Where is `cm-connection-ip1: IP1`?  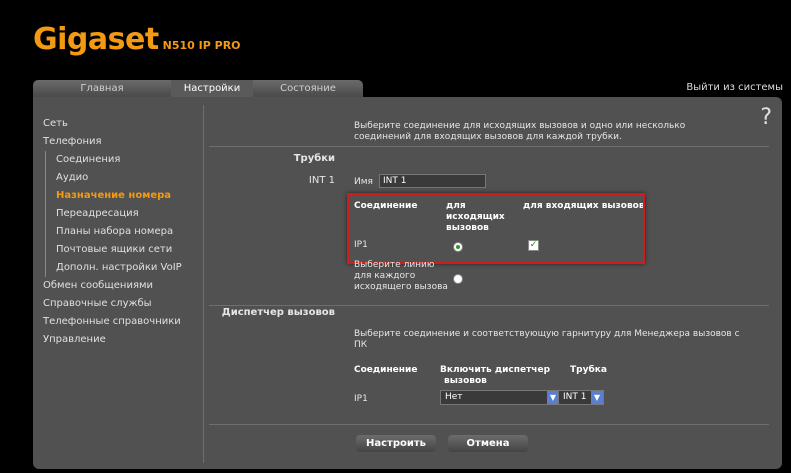 cm-connection-ip1: IP1 is located at coordinates (361, 399).